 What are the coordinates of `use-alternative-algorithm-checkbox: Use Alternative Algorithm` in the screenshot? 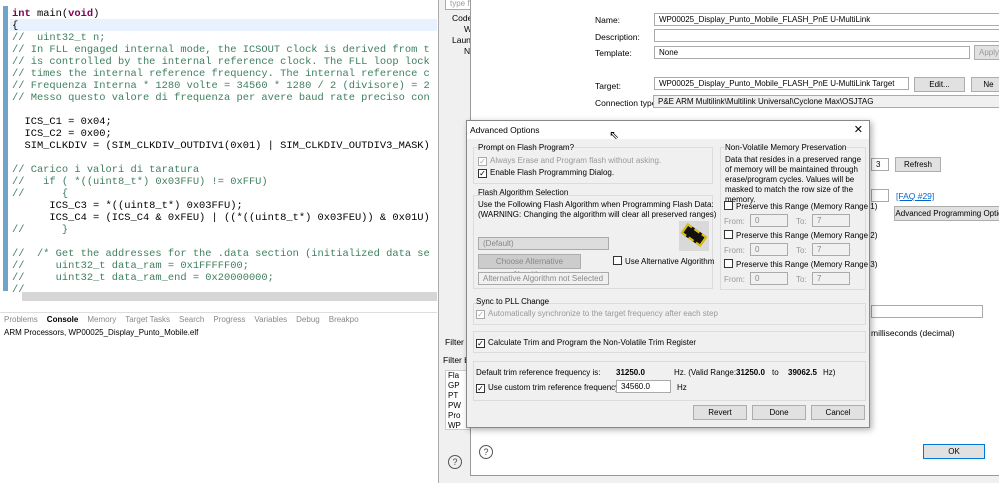 It's located at (663, 261).